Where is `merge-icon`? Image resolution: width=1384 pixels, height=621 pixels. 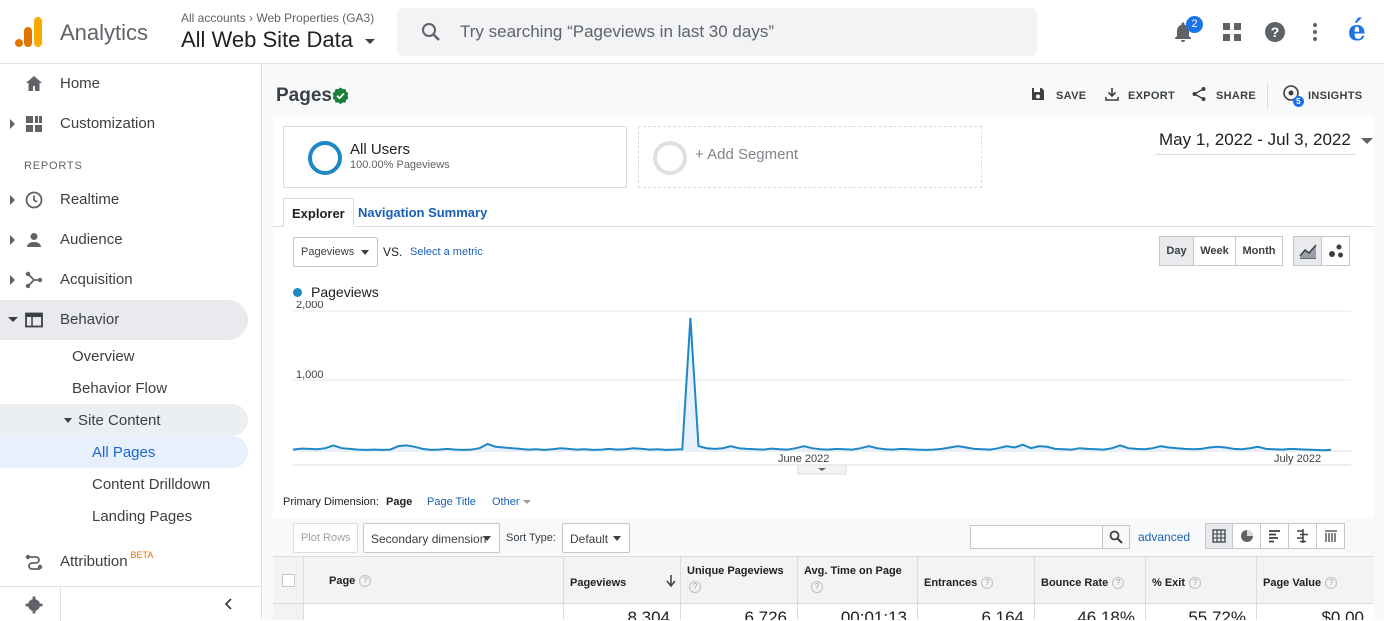
merge-icon is located at coordinates (34, 280).